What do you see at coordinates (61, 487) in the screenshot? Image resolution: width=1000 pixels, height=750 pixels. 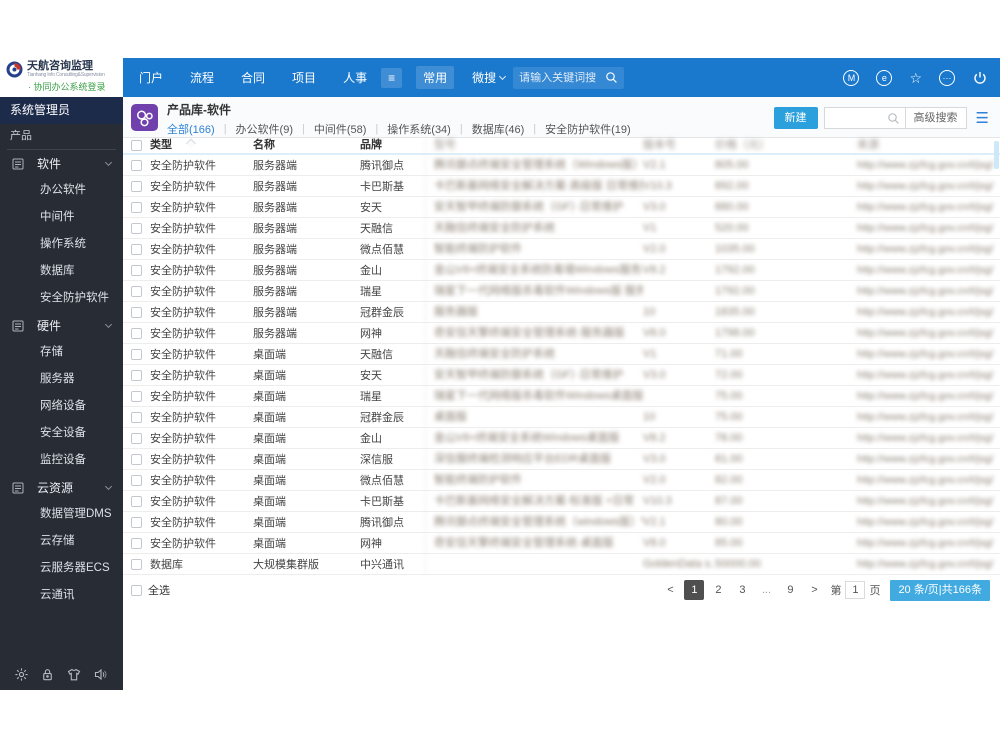 I see `sidebar-group-3: 云资源` at bounding box center [61, 487].